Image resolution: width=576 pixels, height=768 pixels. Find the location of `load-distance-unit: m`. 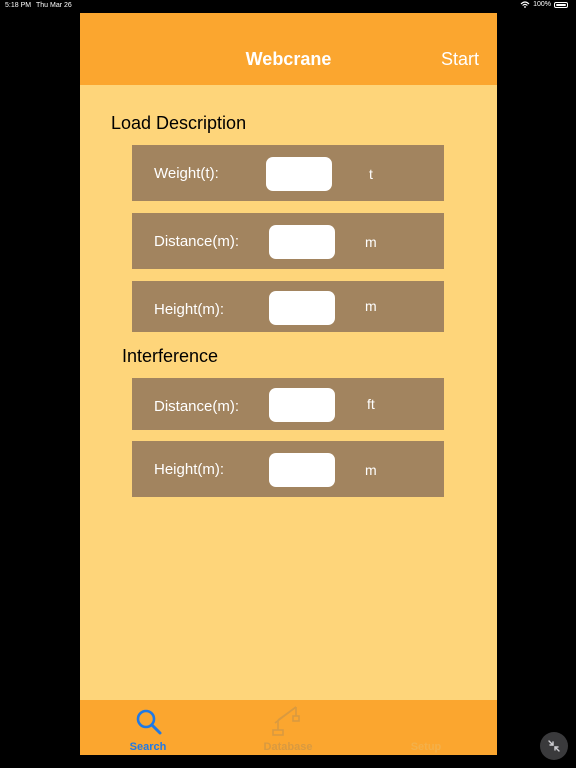

load-distance-unit: m is located at coordinates (371, 242).